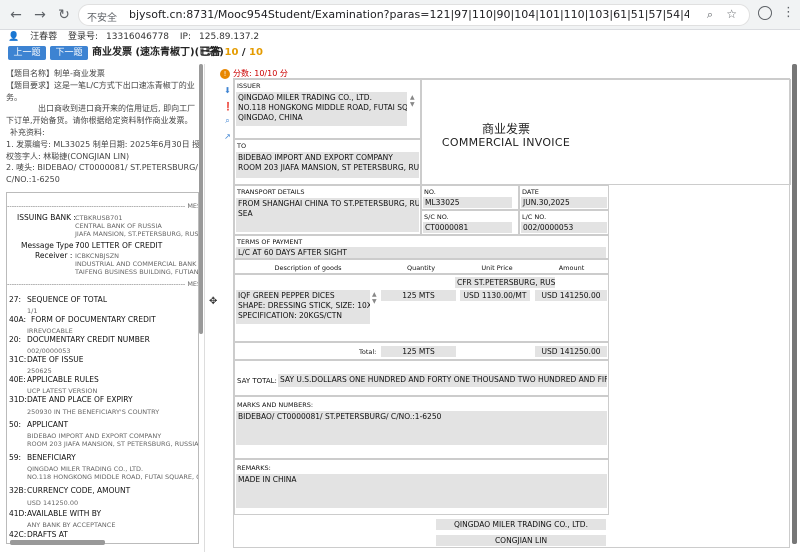  Describe the element at coordinates (506, 142) in the screenshot. I see `invoice-title-en: COMMERCIAL INVOICE` at that location.